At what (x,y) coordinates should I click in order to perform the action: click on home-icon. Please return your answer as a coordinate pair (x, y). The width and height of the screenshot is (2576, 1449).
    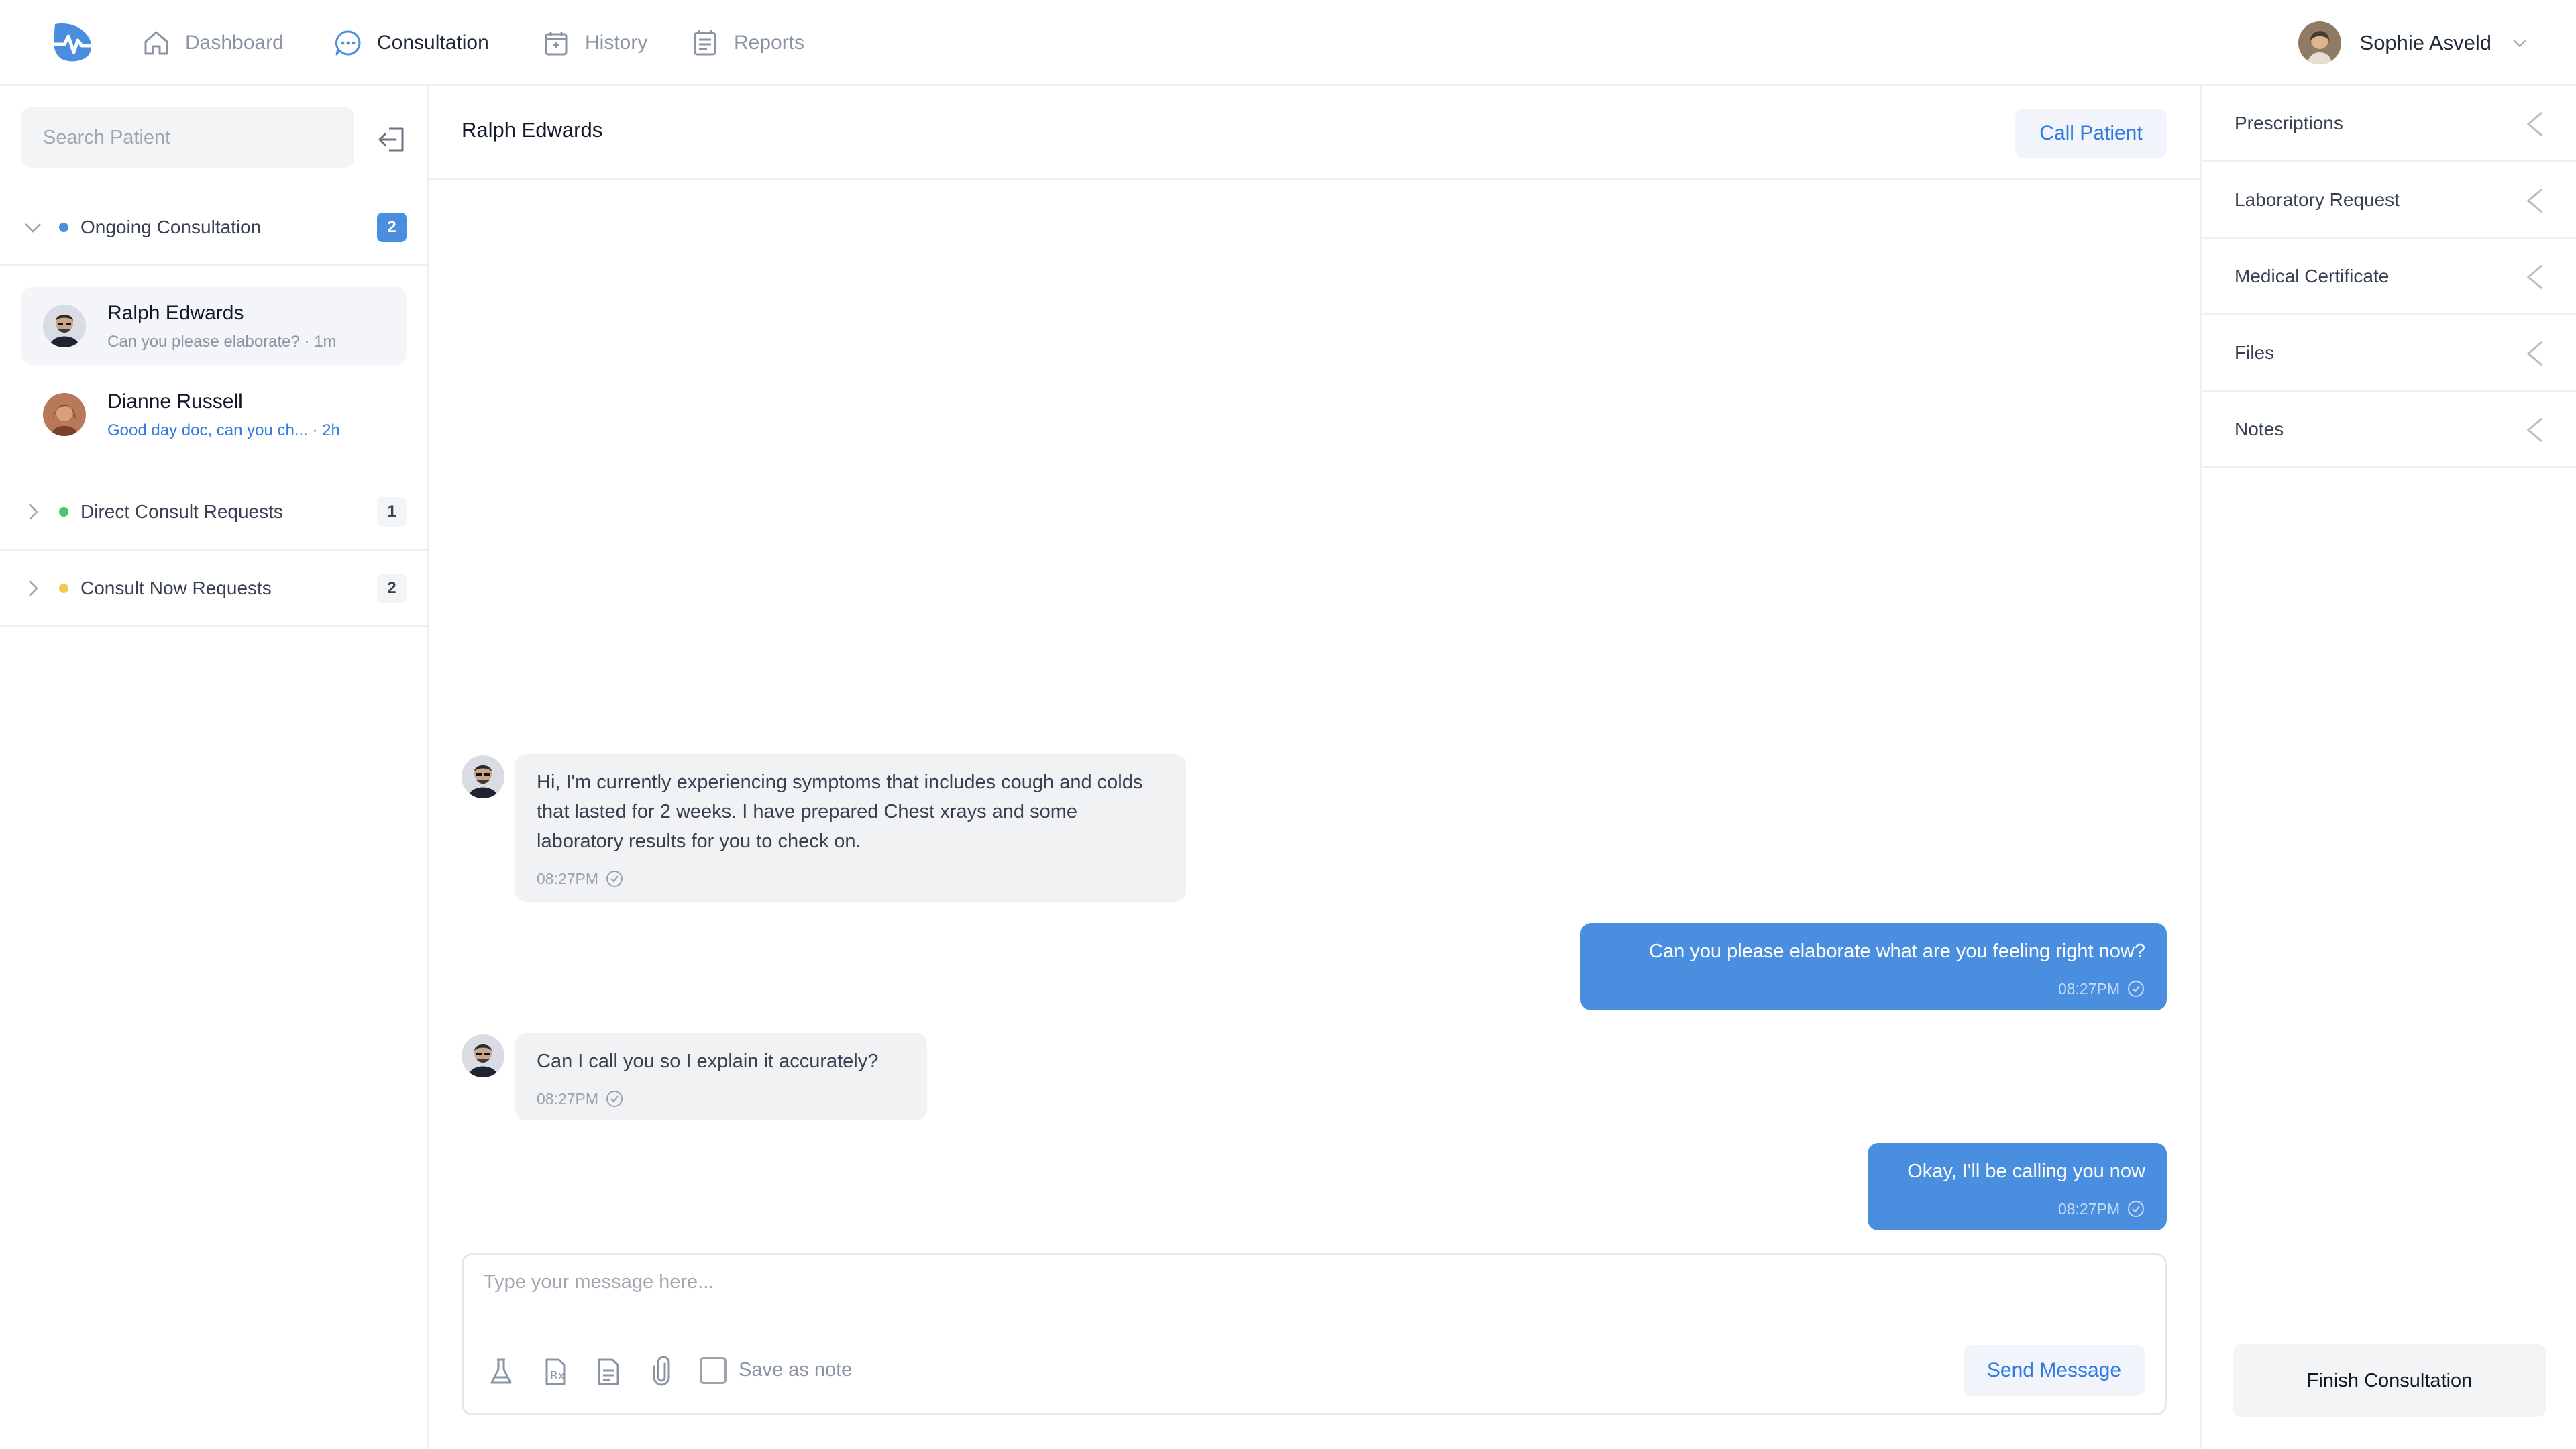
    Looking at the image, I should click on (156, 43).